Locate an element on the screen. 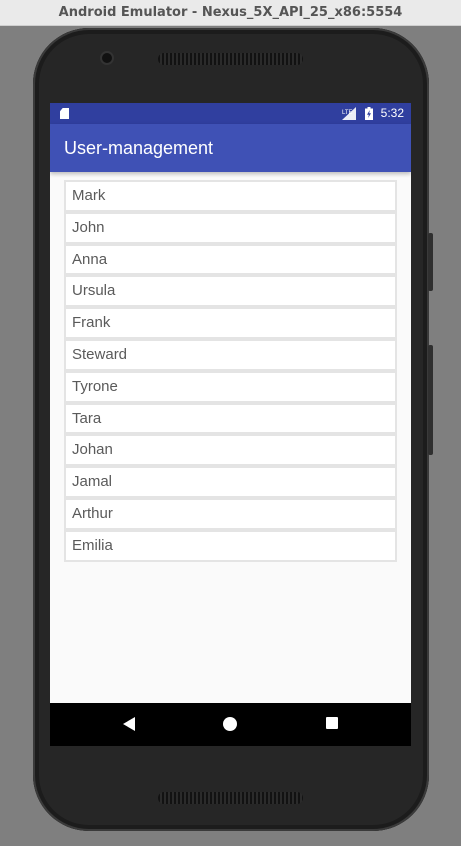 The width and height of the screenshot is (461, 846). sd-card-icon is located at coordinates (64, 113).